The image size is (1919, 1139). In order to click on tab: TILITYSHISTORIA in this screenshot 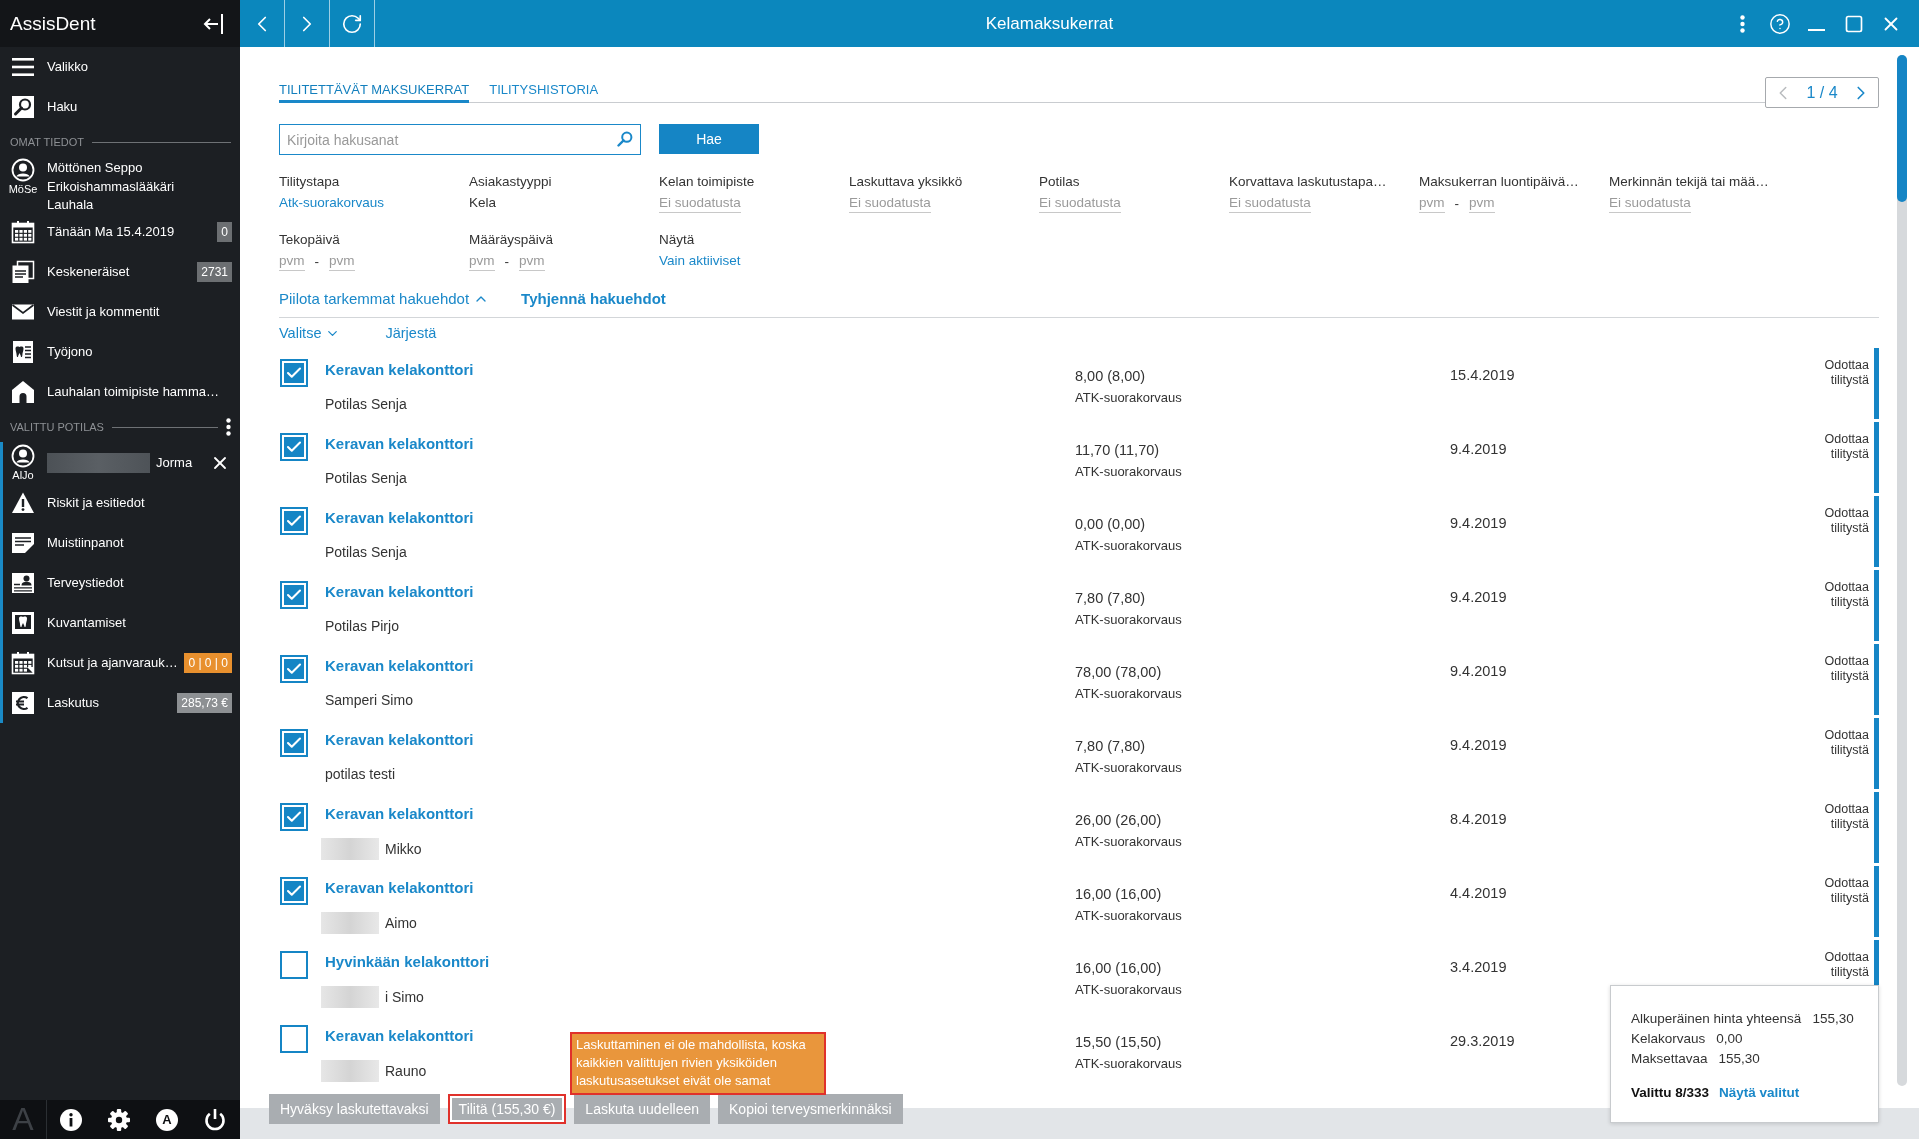, I will do `click(544, 92)`.